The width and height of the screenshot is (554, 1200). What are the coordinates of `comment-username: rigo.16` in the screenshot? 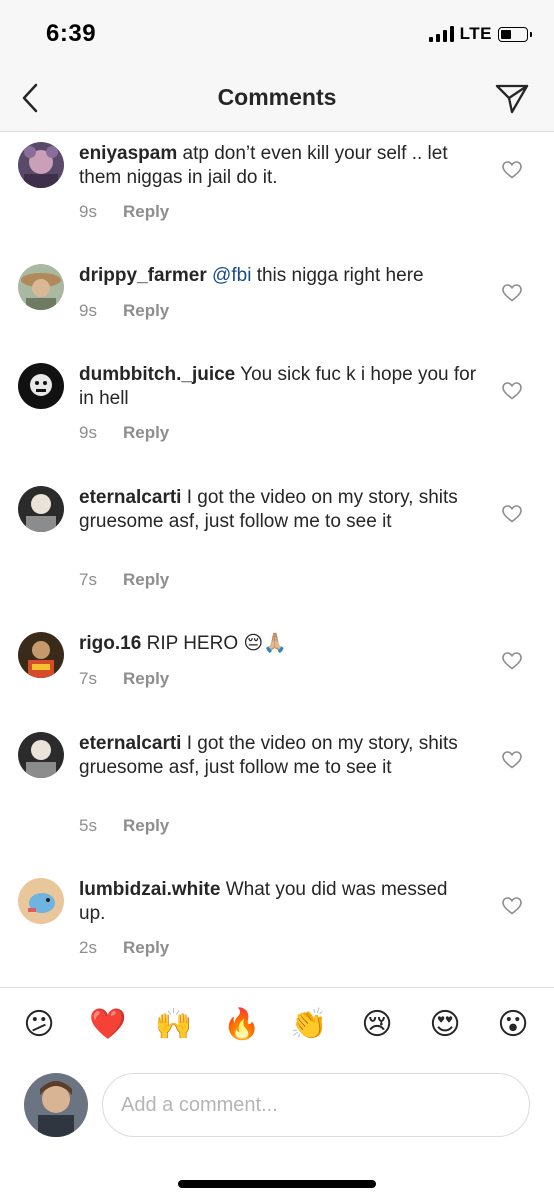 It's located at (110, 643).